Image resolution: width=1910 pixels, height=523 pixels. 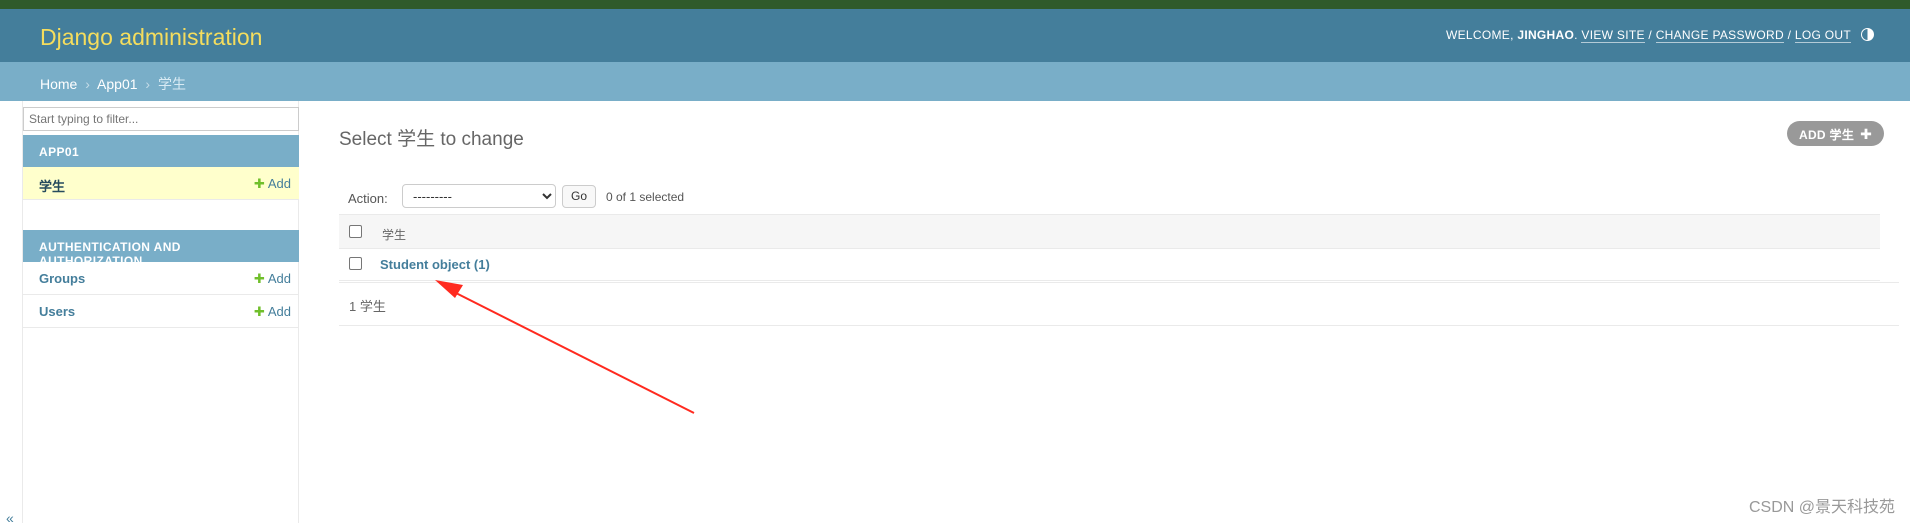 What do you see at coordinates (161, 119) in the screenshot?
I see `sidebar-filter-input` at bounding box center [161, 119].